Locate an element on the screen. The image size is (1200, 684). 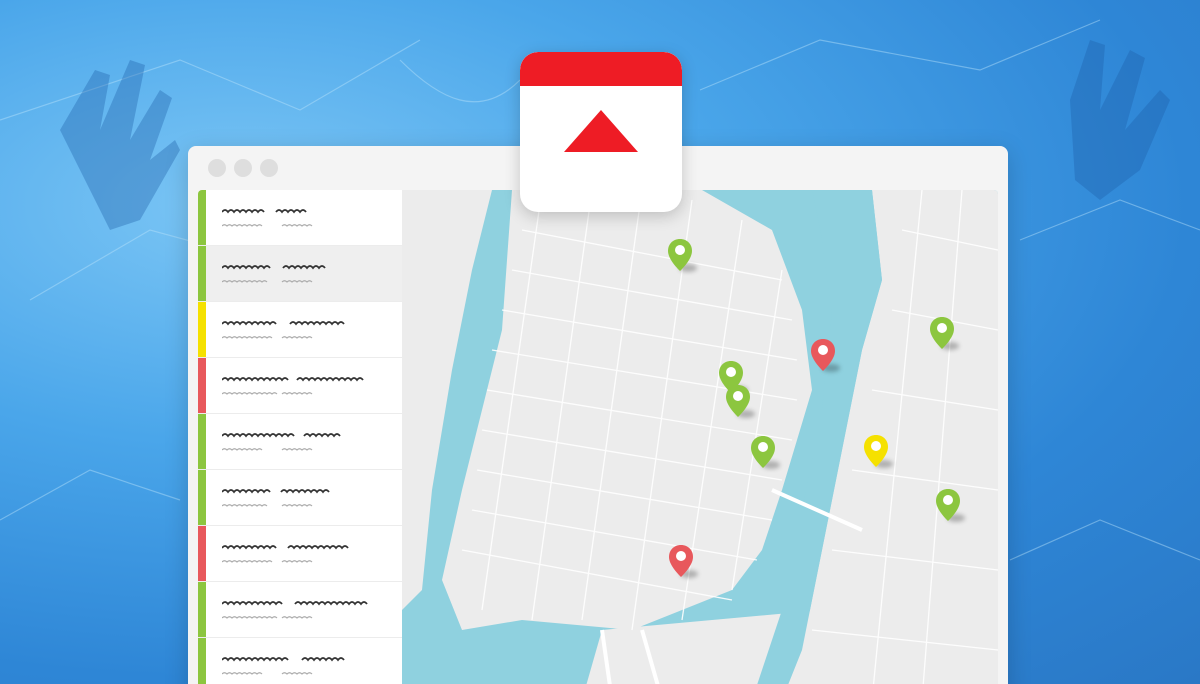
map-land-east is located at coordinates (893, 437).